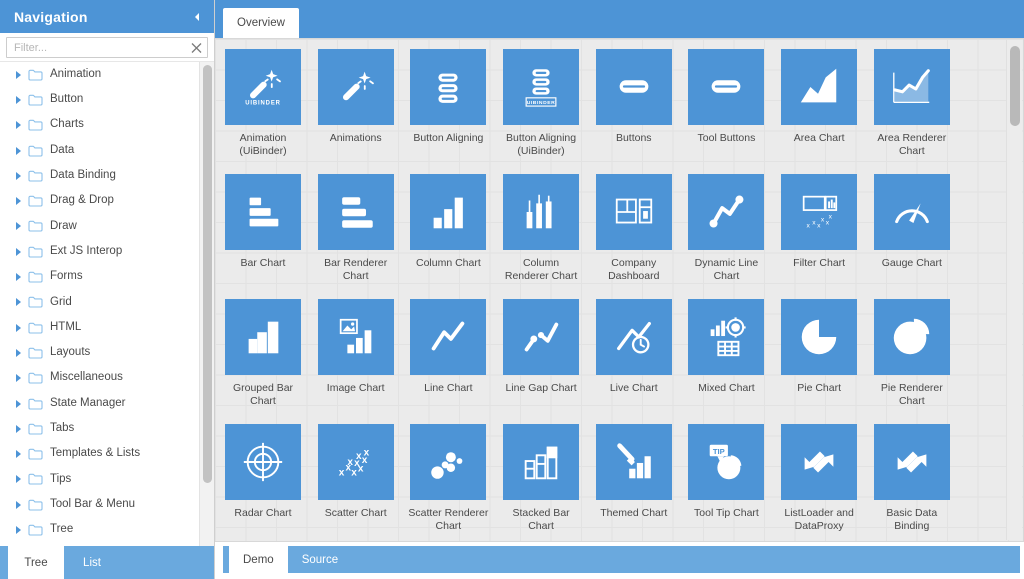 This screenshot has height=579, width=1024. What do you see at coordinates (99, 276) in the screenshot?
I see `tree-item-forms: Forms` at bounding box center [99, 276].